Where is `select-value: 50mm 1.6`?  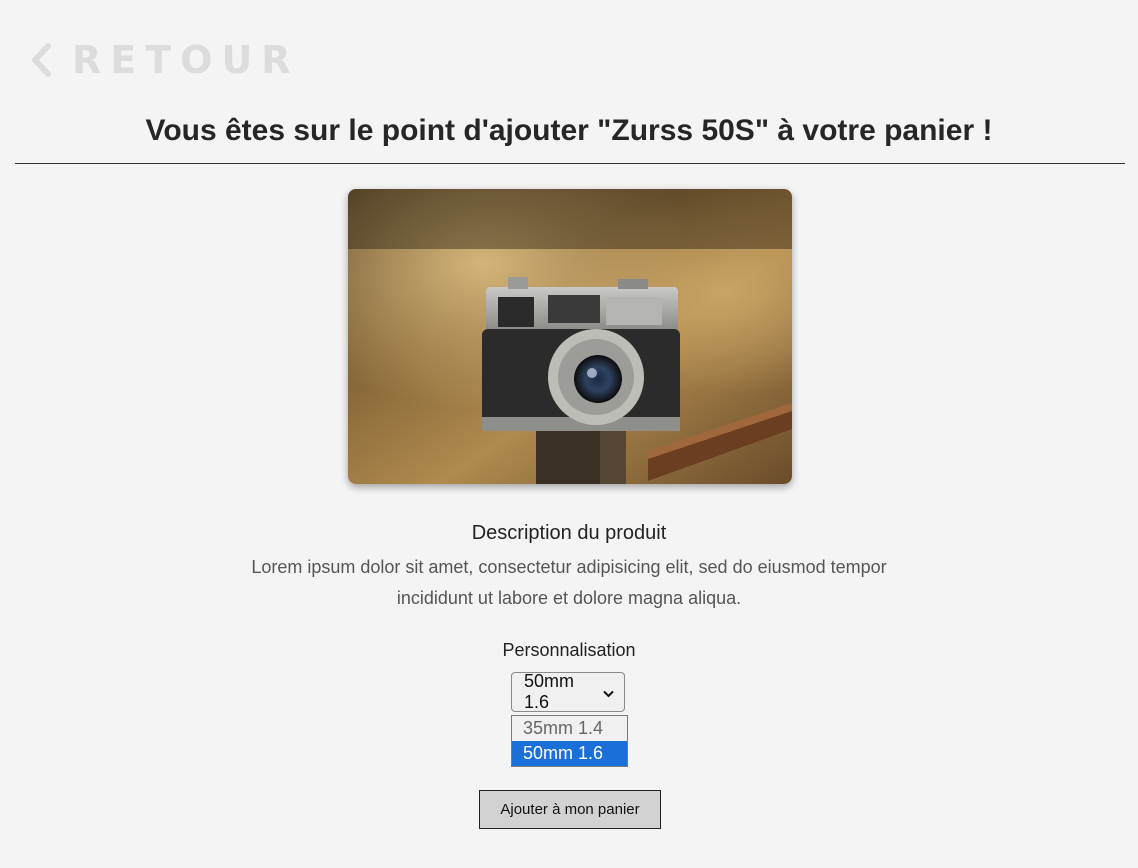
select-value: 50mm 1.6 is located at coordinates (549, 691).